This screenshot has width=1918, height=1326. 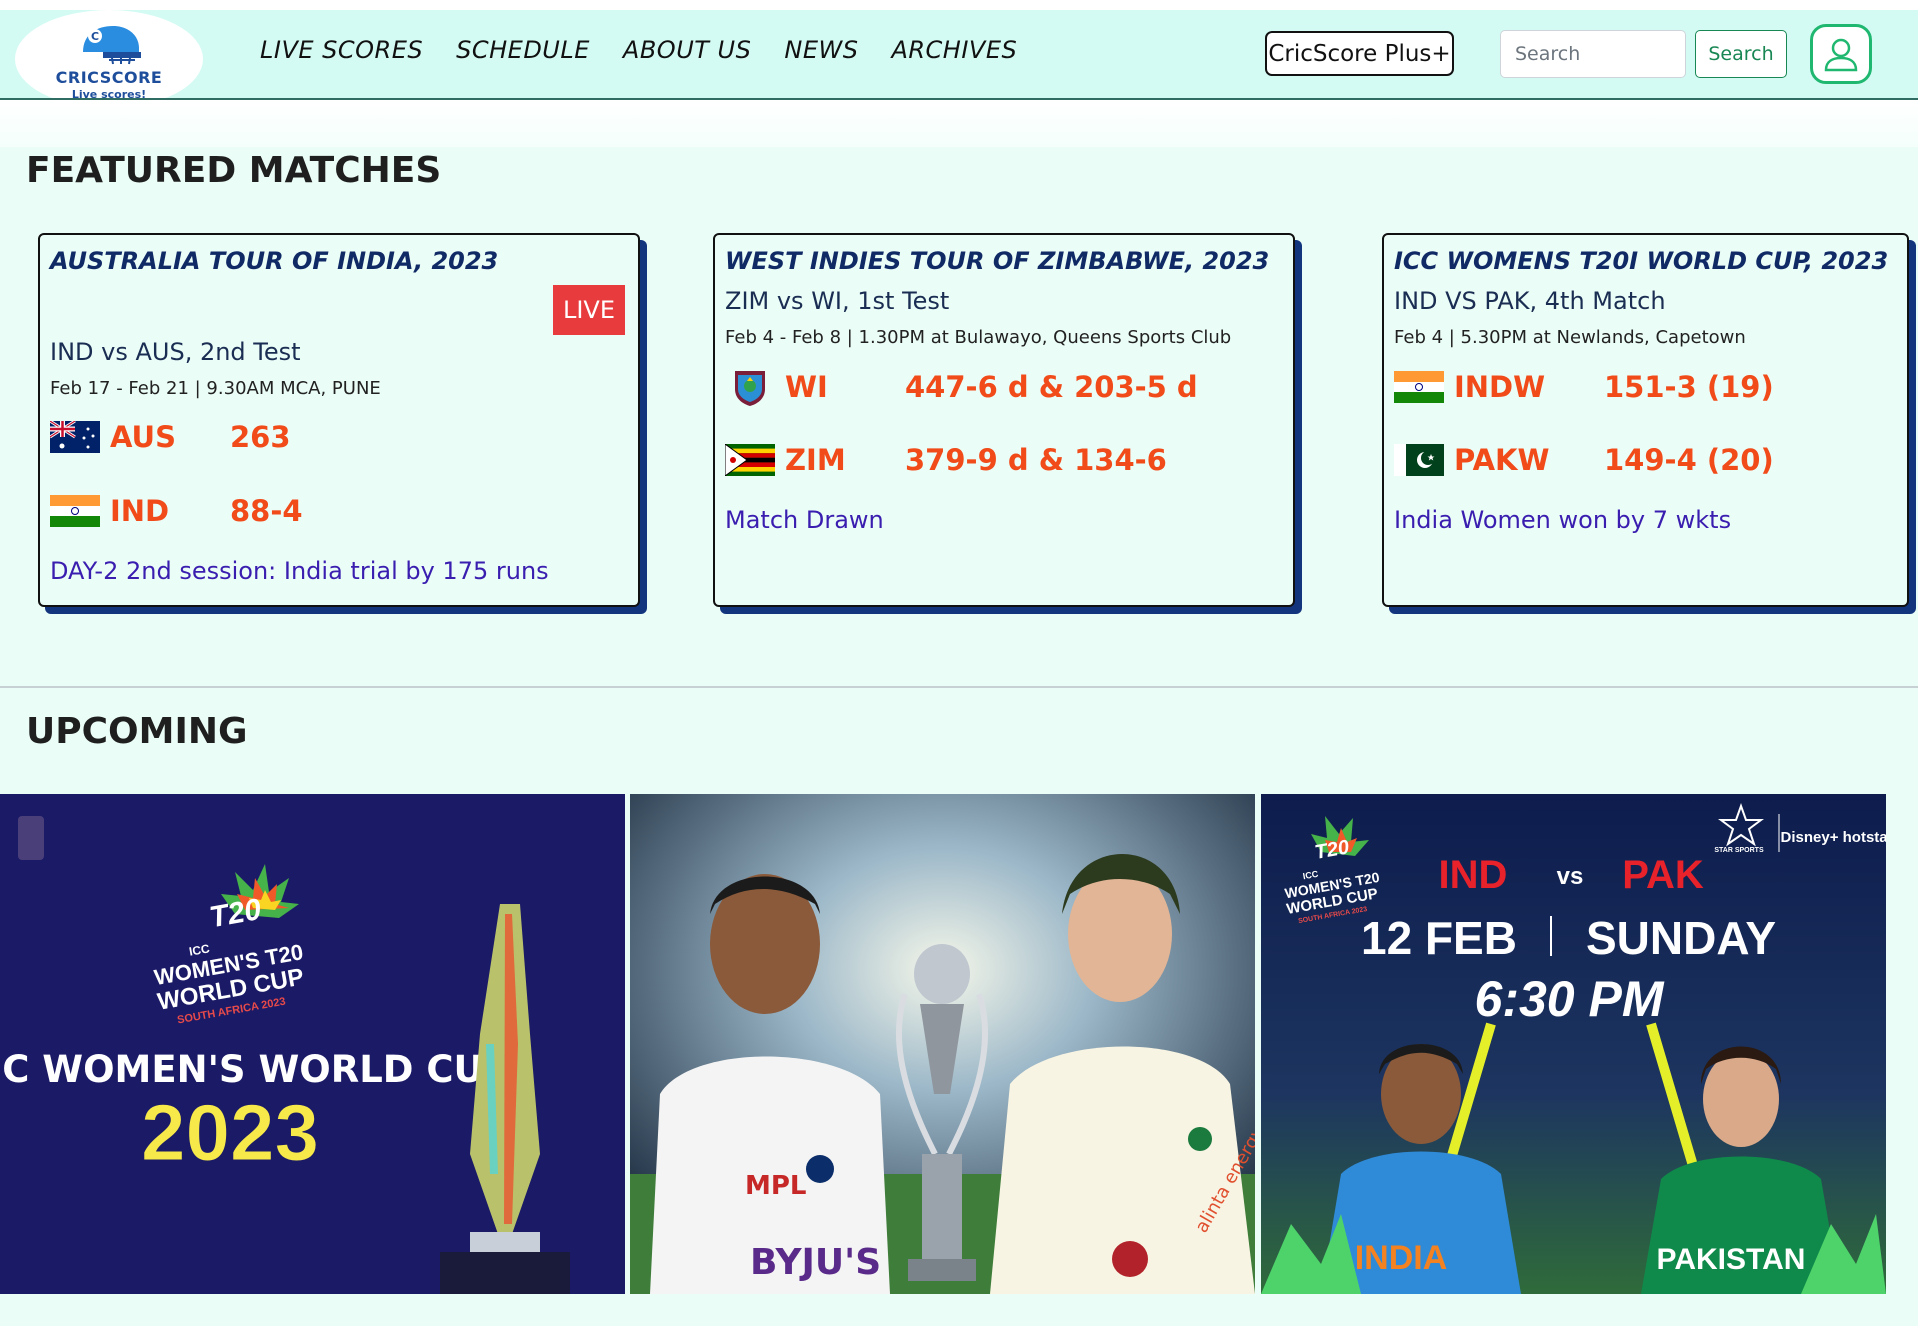 What do you see at coordinates (215, 388) in the screenshot?
I see `card-match-meta: Feb 17 - Feb 21 | 9.30AM MCA, PUNE` at bounding box center [215, 388].